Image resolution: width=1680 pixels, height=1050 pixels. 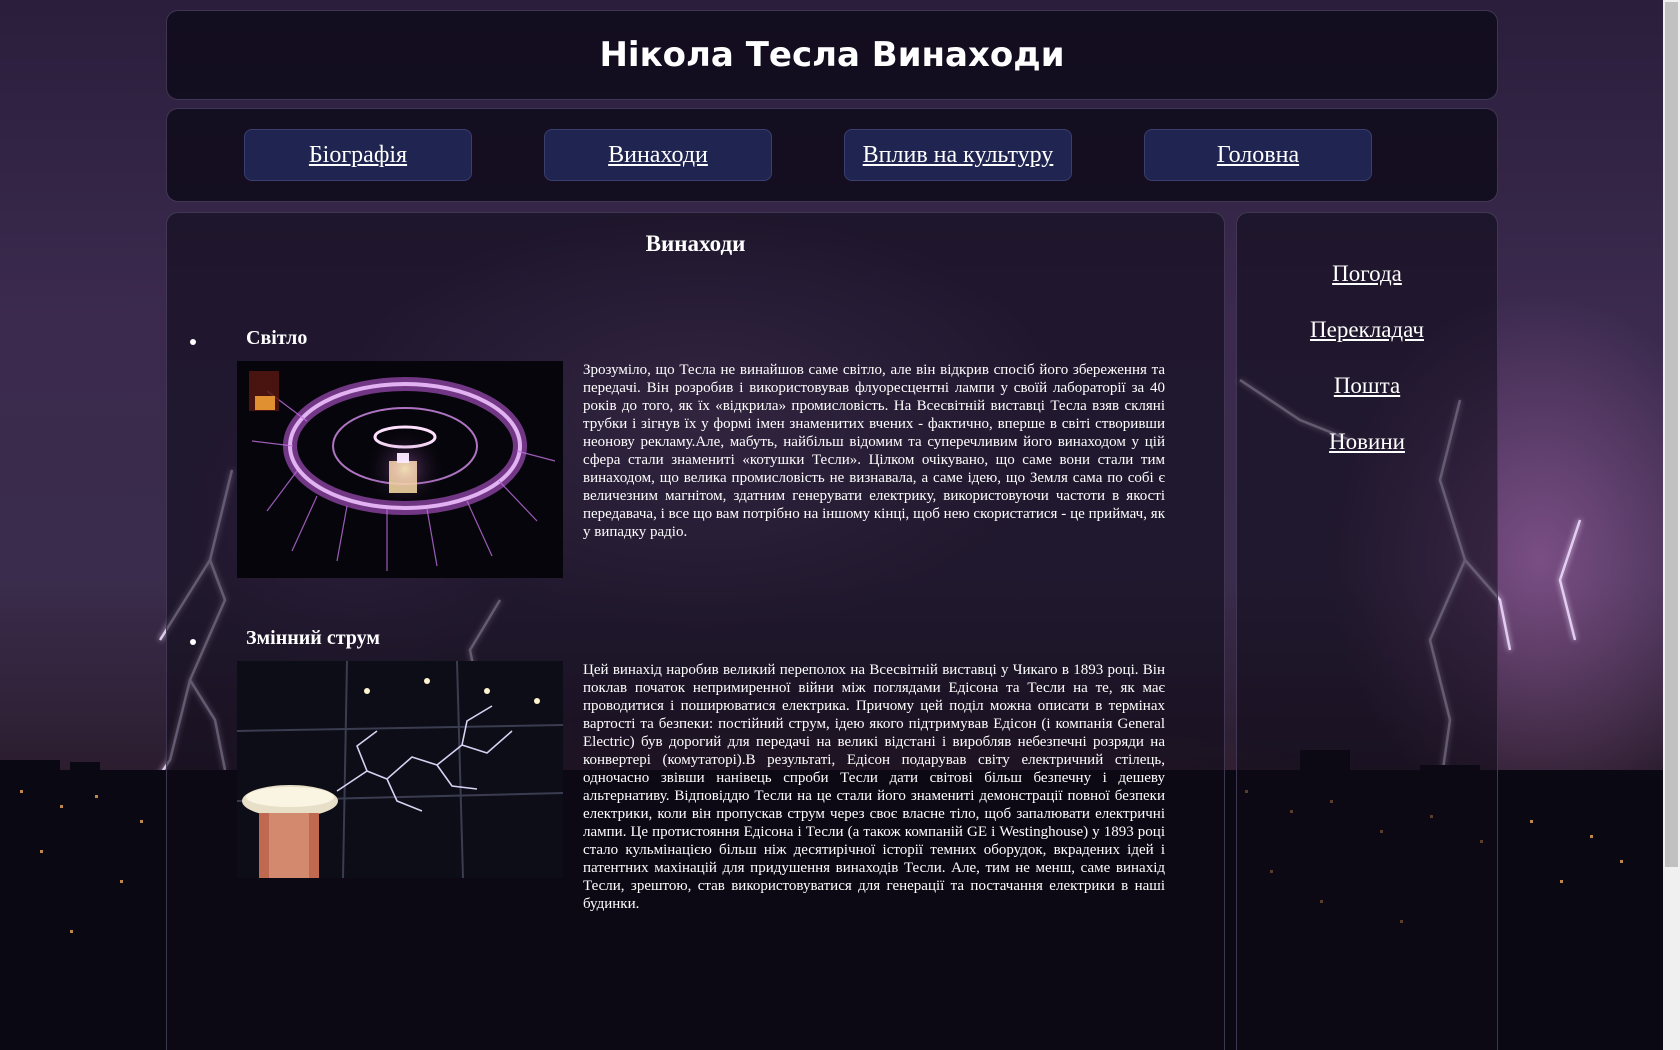 I want to click on tesla-coil-plasma-image, so click(x=400, y=469).